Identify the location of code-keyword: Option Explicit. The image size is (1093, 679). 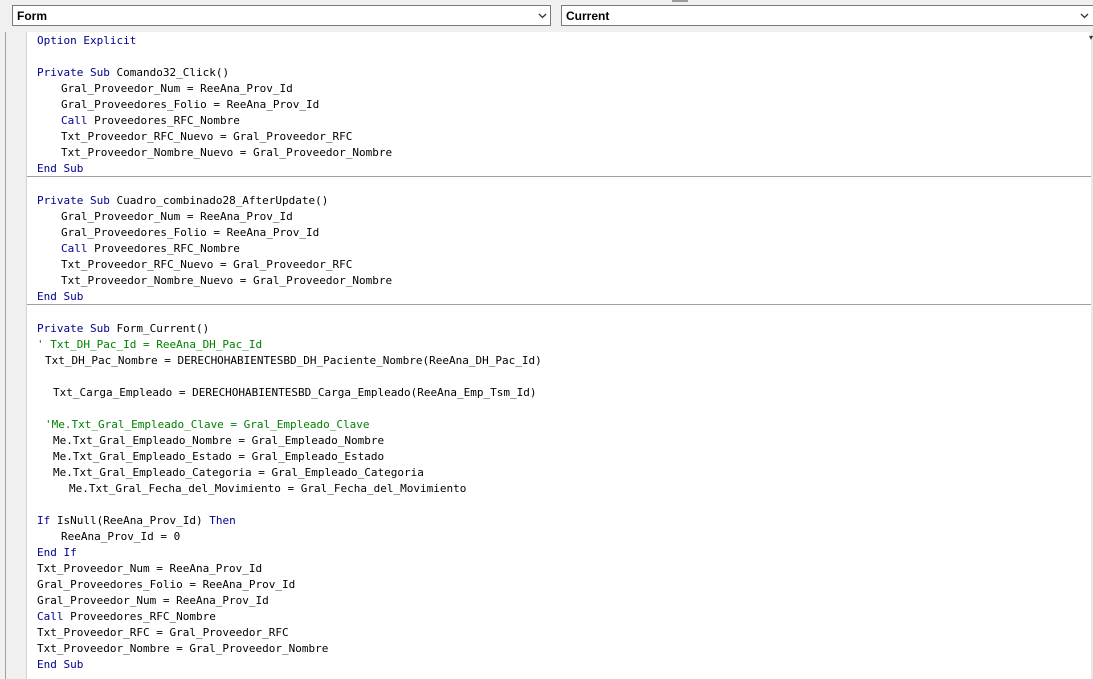
(87, 40).